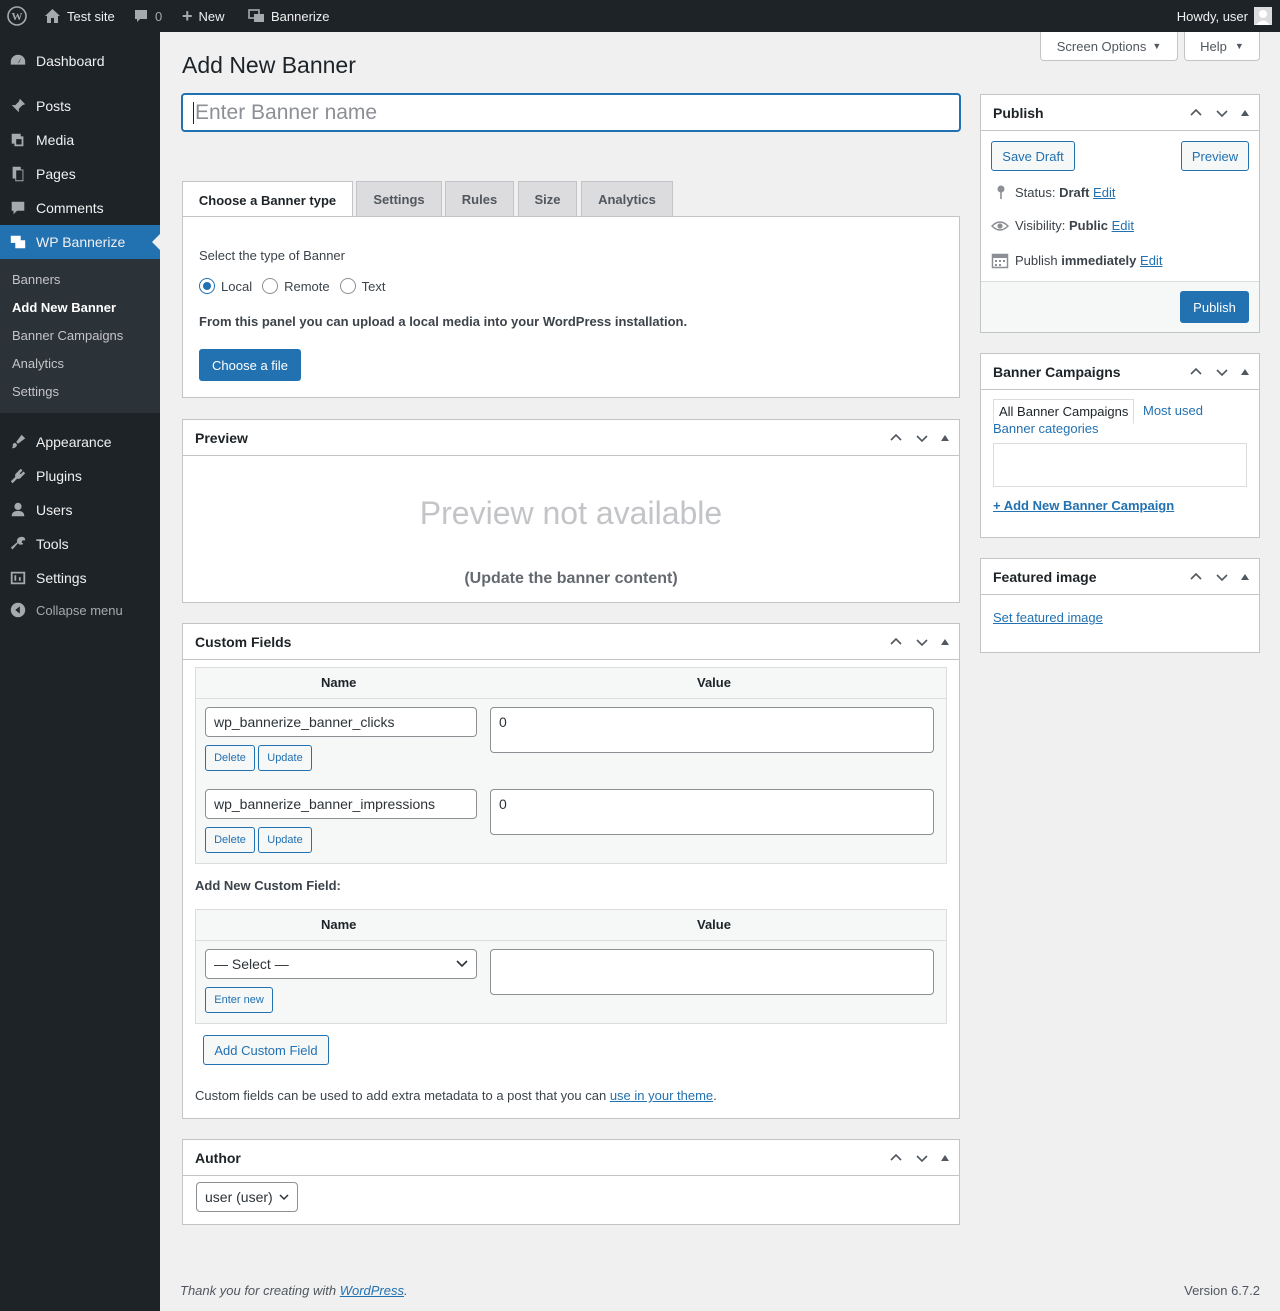  Describe the element at coordinates (80, 106) in the screenshot. I see `menu-item-posts: Posts` at that location.